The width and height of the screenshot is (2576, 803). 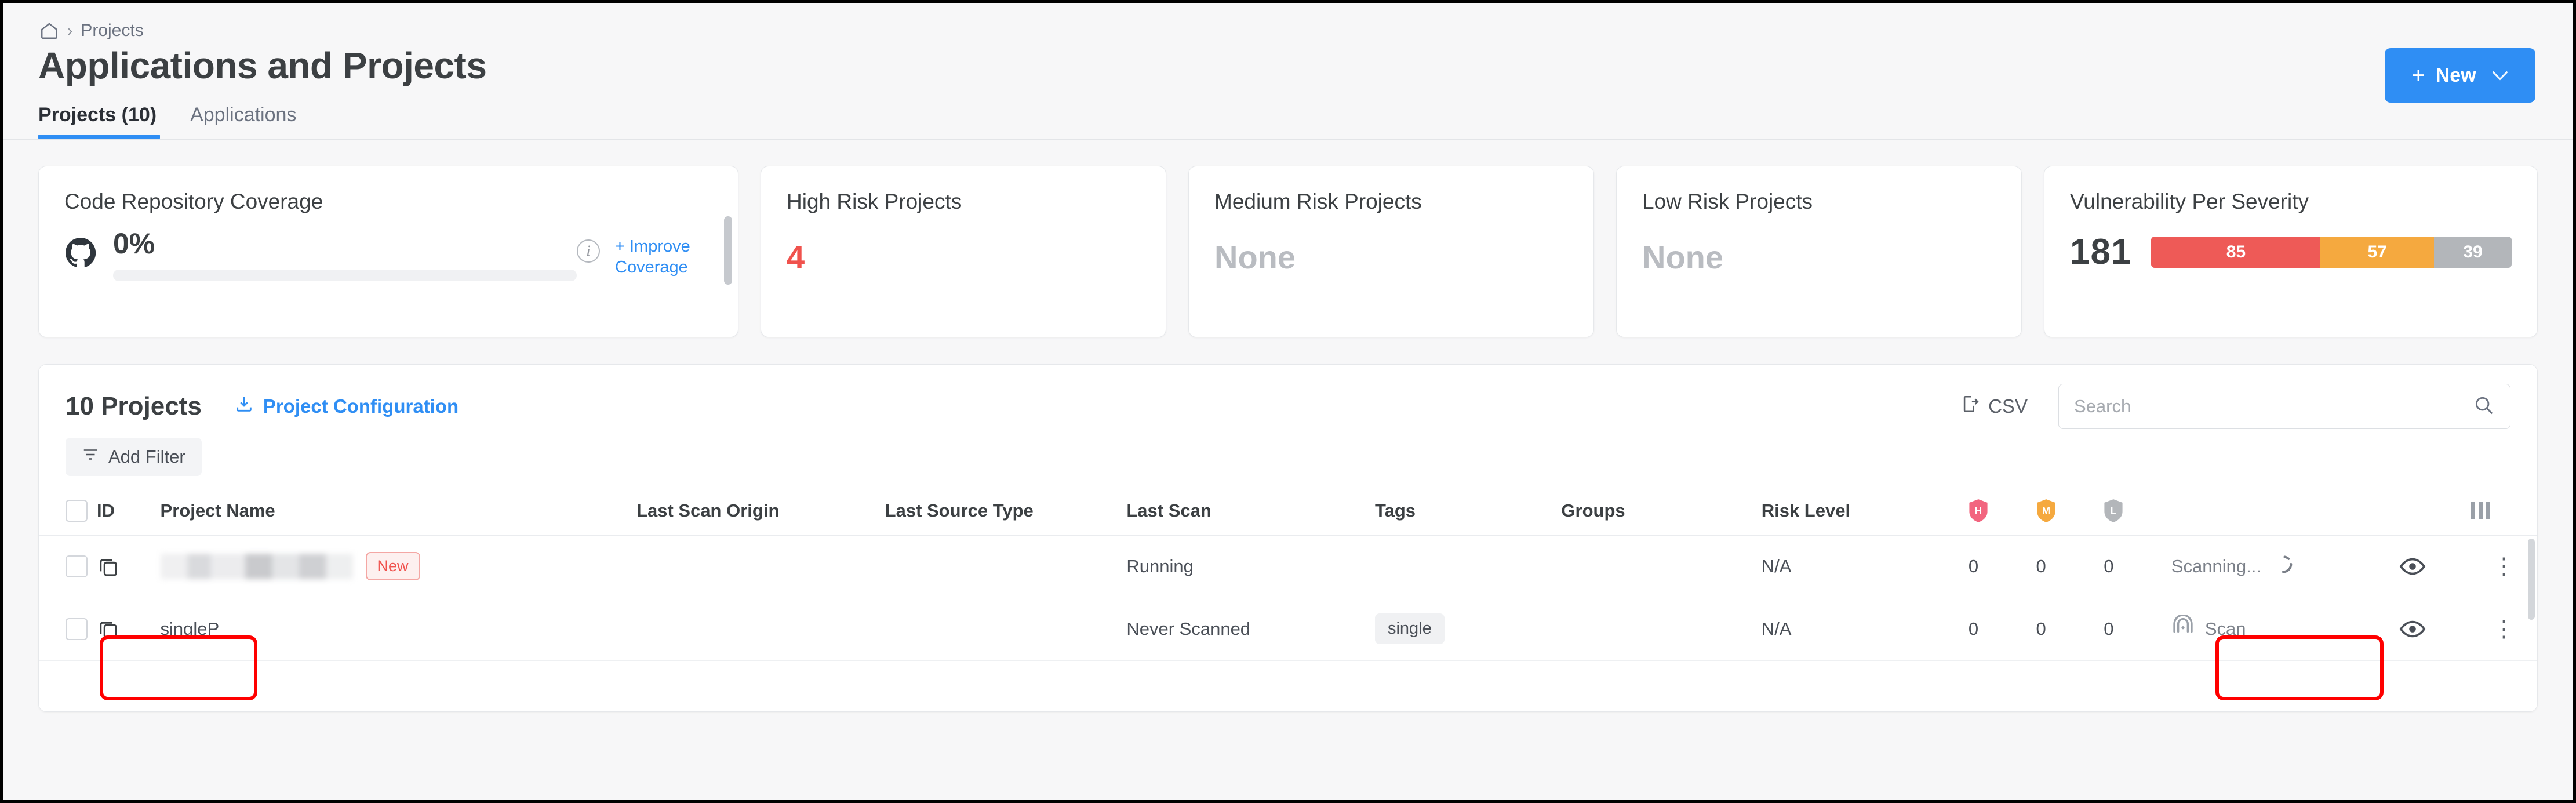 What do you see at coordinates (2002, 406) in the screenshot?
I see `export-csv-button: CSV` at bounding box center [2002, 406].